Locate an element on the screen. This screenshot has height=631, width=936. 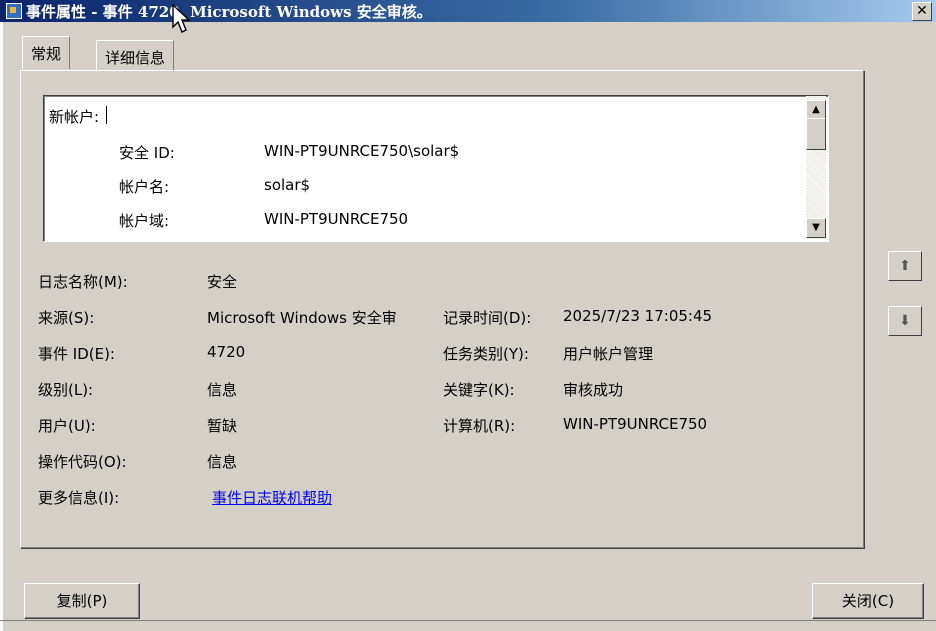
source-value: Microsoft Windows 安全审 is located at coordinates (302, 318).